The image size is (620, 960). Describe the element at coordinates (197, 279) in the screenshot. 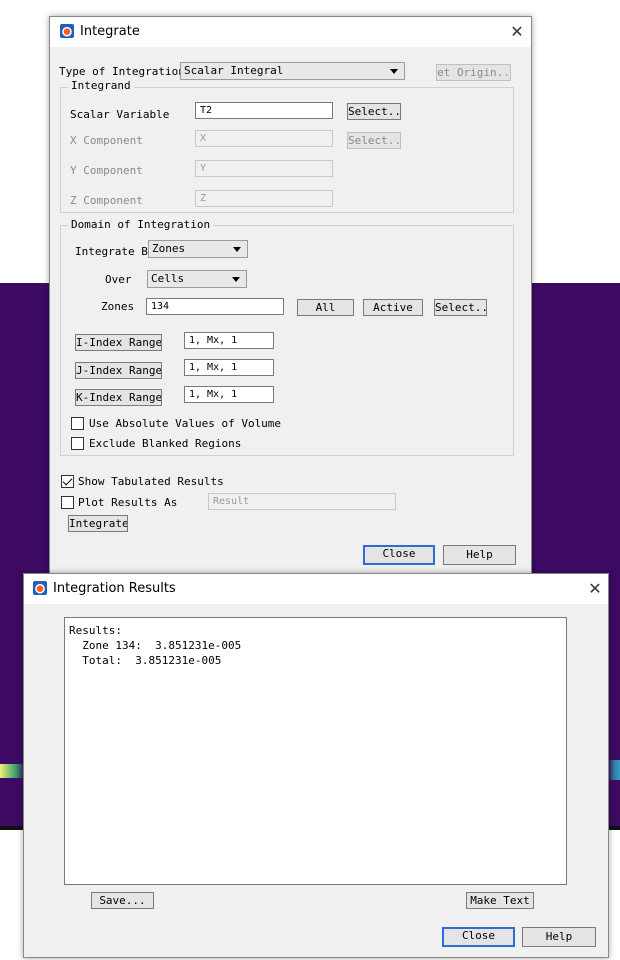

I see `over-select: Cells` at that location.